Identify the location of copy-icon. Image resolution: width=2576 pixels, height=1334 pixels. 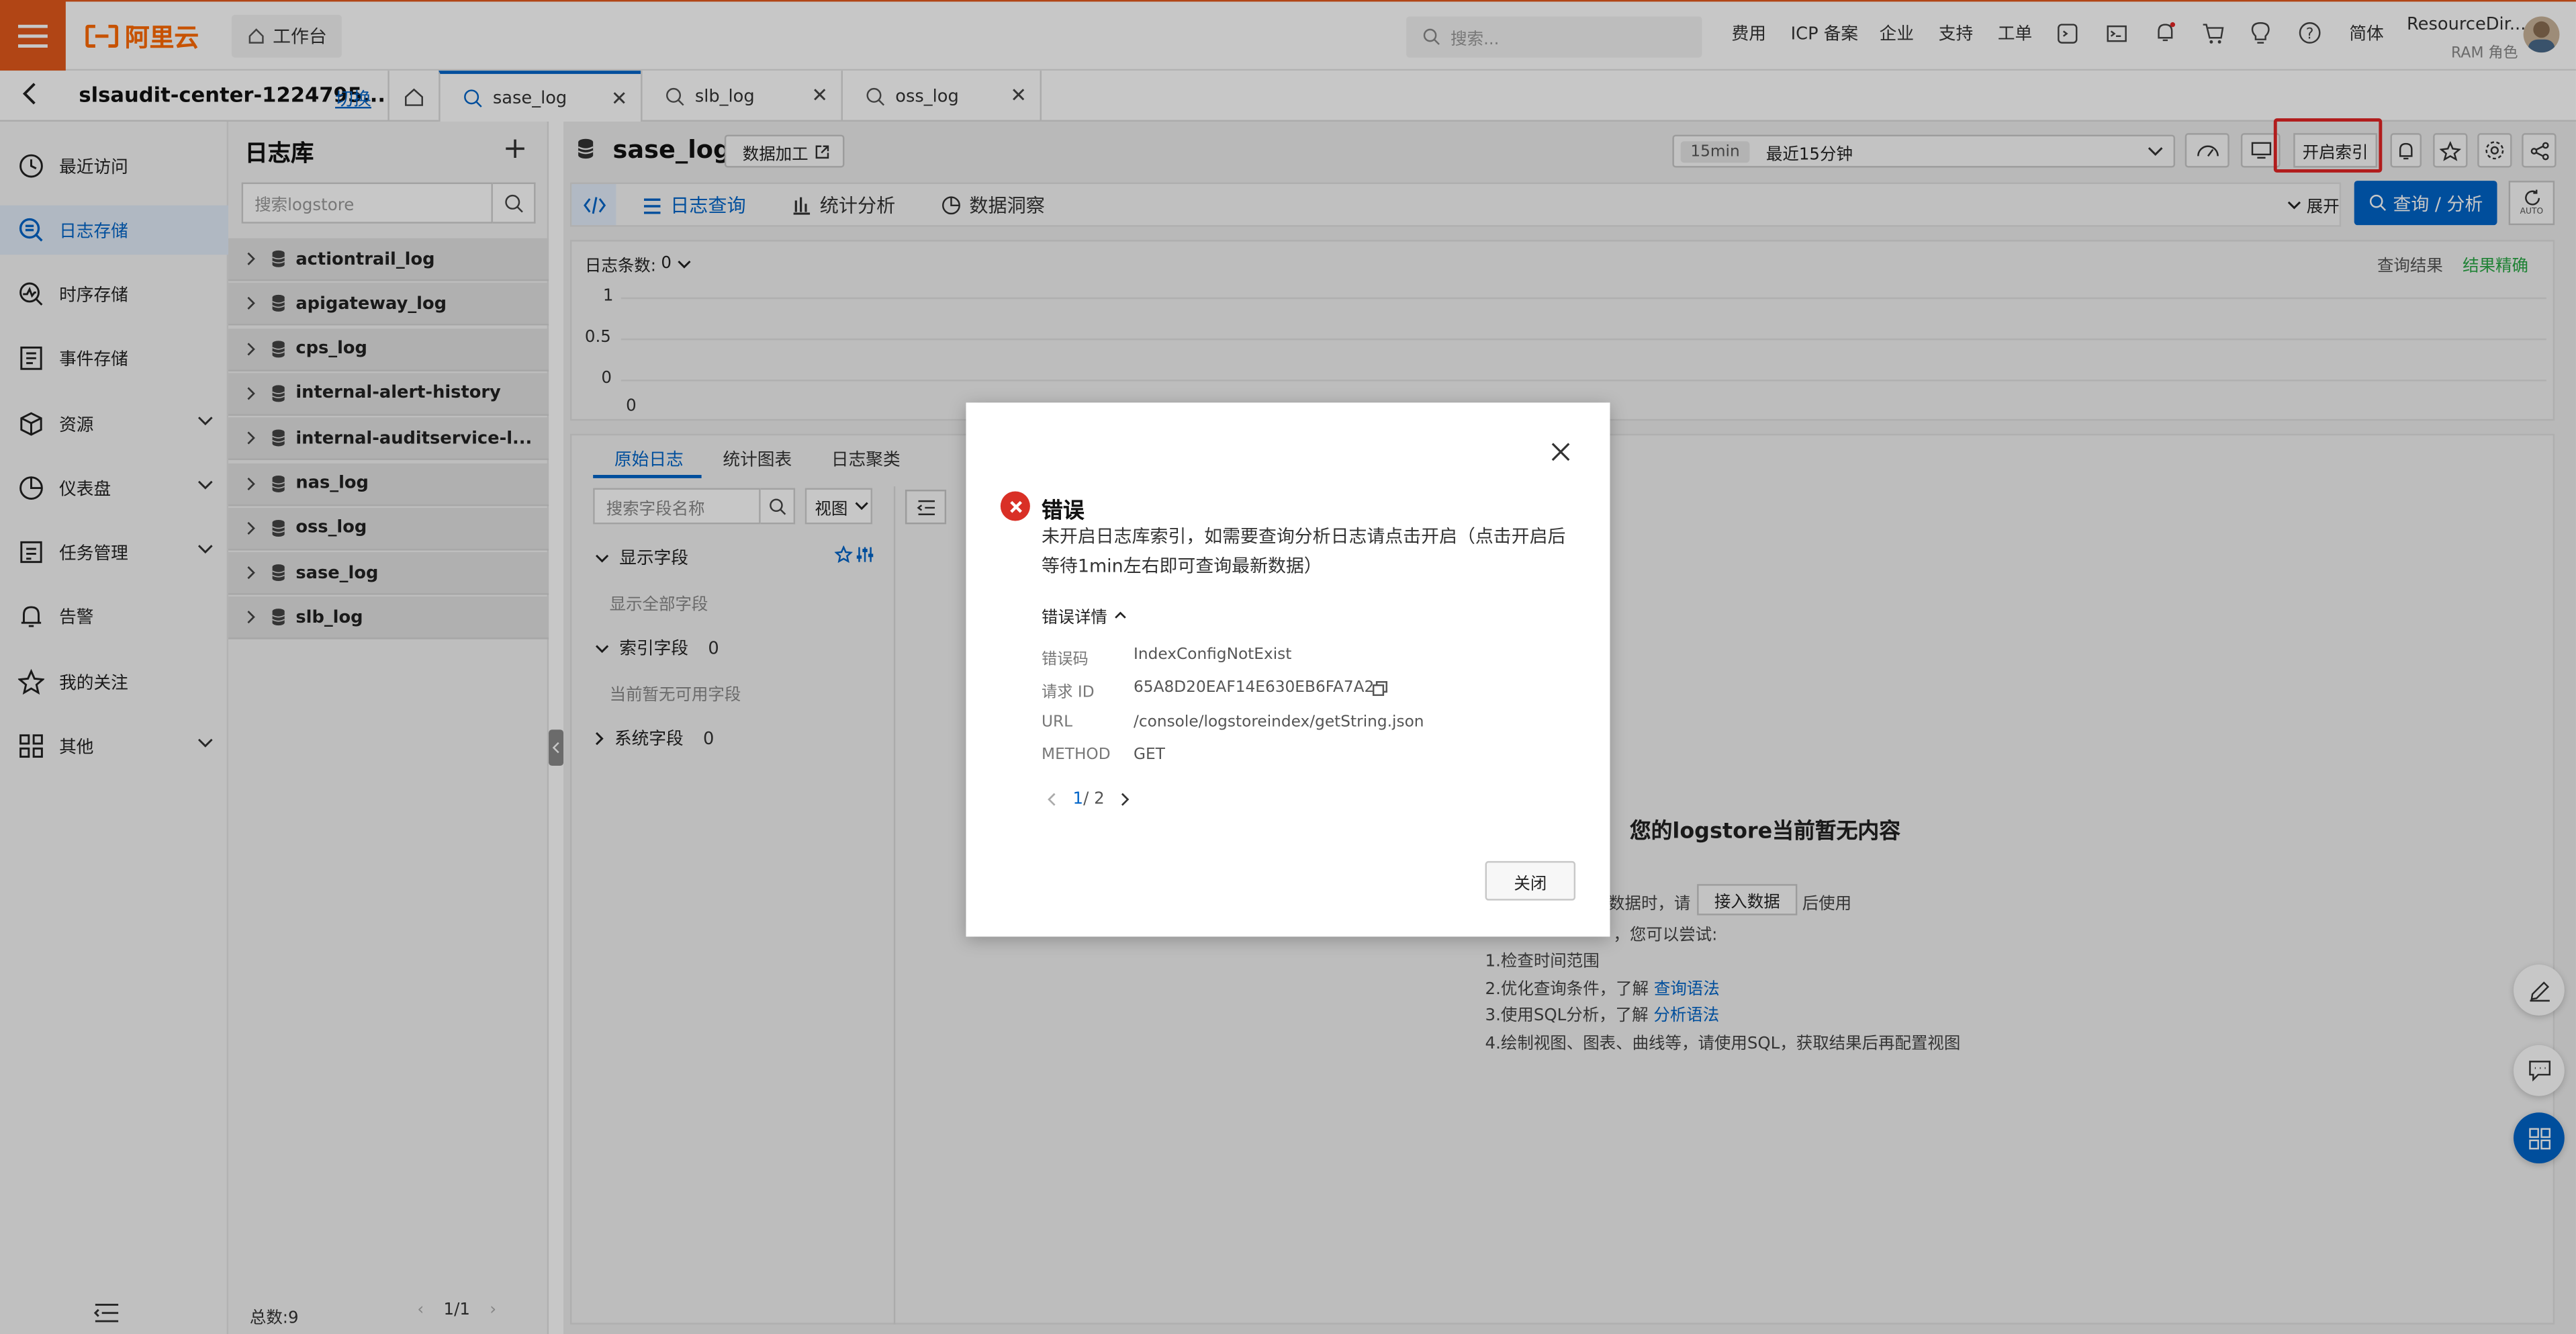
(1380, 688).